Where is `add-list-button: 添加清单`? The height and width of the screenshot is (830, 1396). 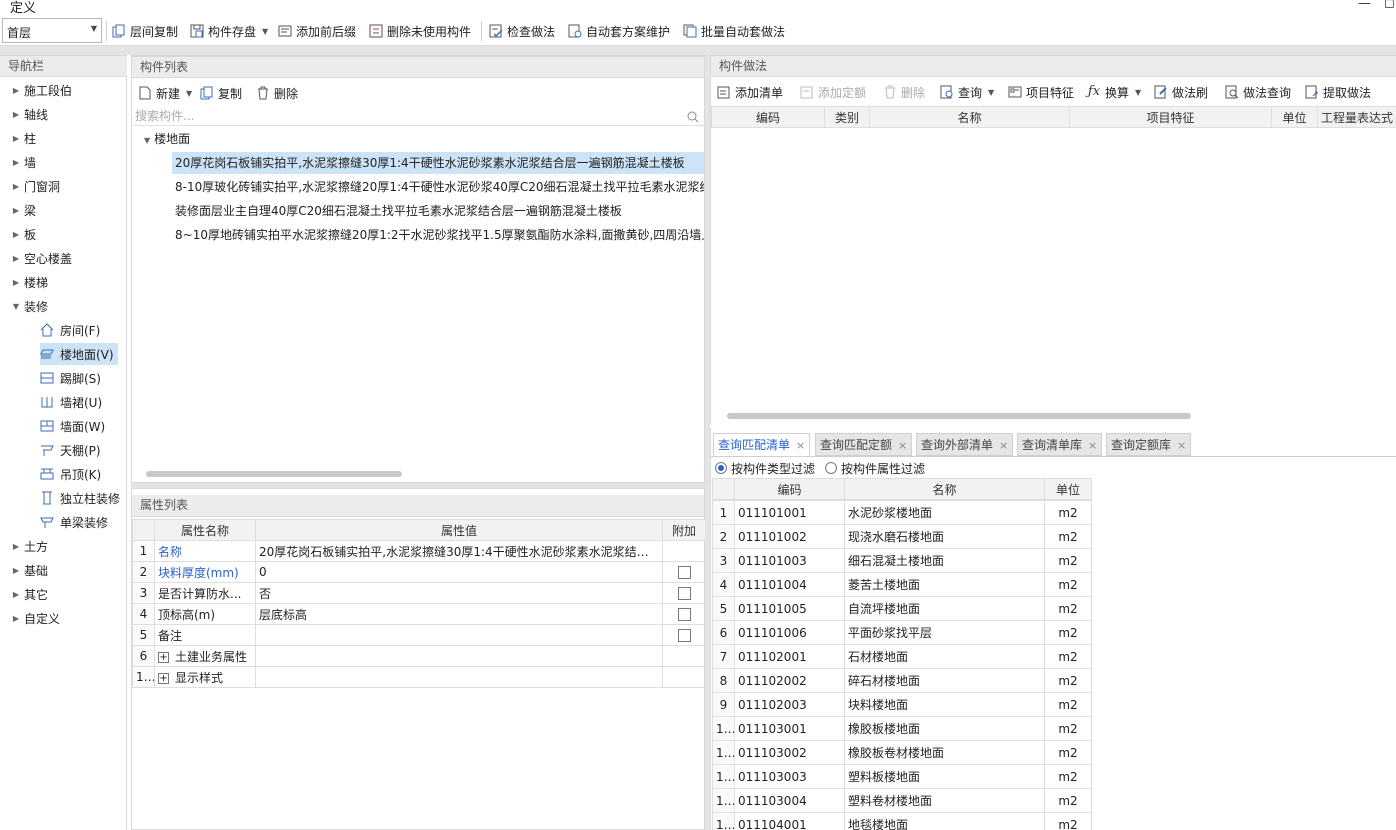
add-list-button: 添加清单 is located at coordinates (750, 92).